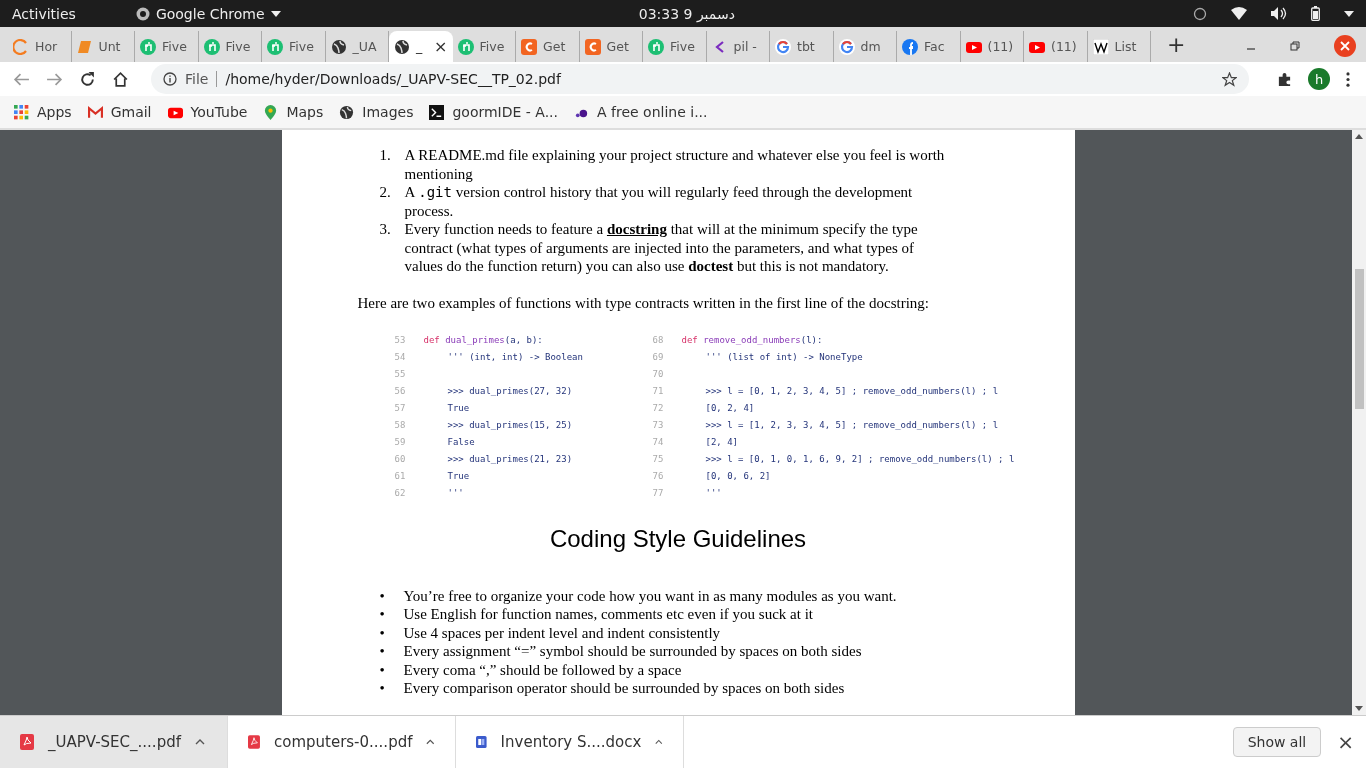 Image resolution: width=1366 pixels, height=768 pixels. What do you see at coordinates (643, 302) in the screenshot?
I see `paragraph-text: Here are two examples of functions with type contracts written in the first line of the docstring:` at bounding box center [643, 302].